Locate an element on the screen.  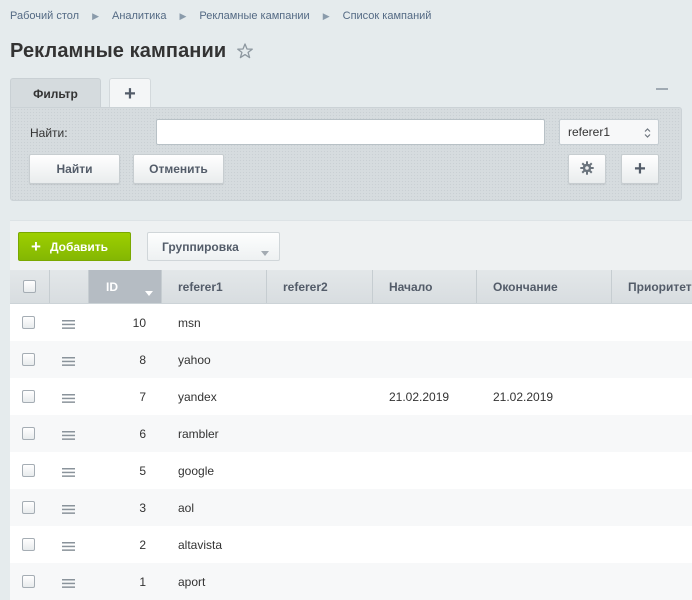
cell-end: 21.02.2019 is located at coordinates (523, 396).